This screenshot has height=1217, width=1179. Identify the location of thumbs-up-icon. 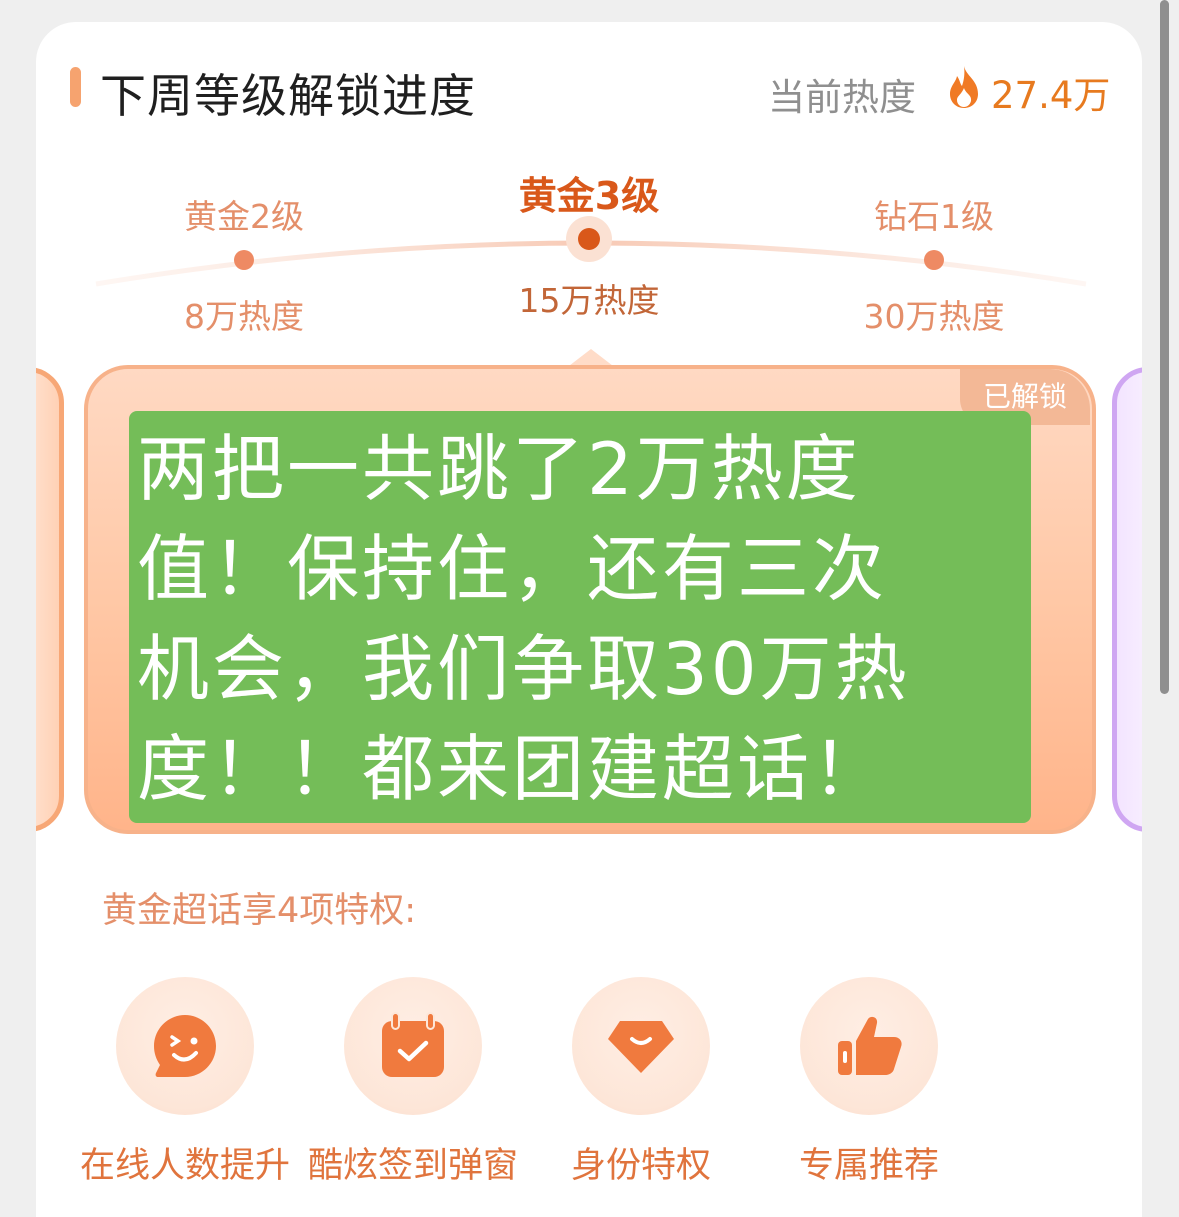
(870, 1045).